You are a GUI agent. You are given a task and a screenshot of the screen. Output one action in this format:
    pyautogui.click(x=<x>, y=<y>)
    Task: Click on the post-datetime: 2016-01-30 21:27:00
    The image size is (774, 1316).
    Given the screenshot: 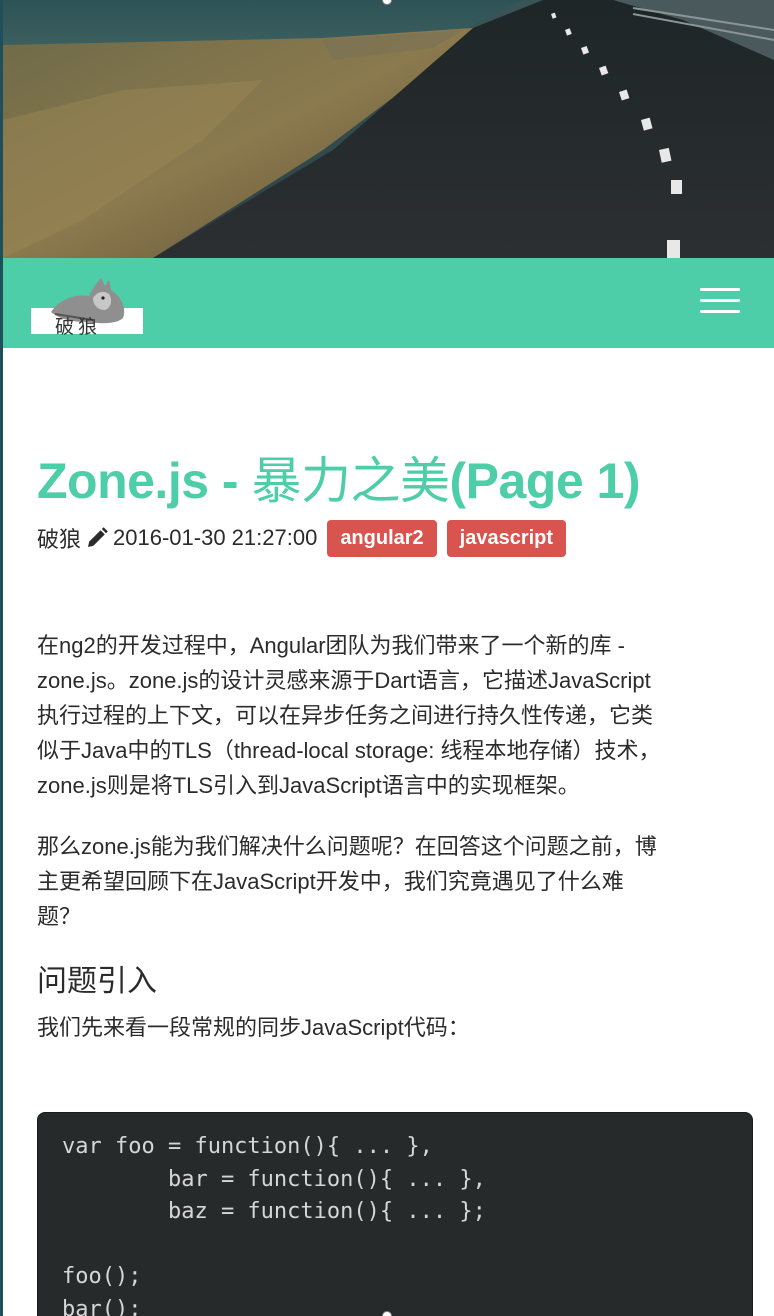 What is the action you would take?
    pyautogui.click(x=215, y=537)
    